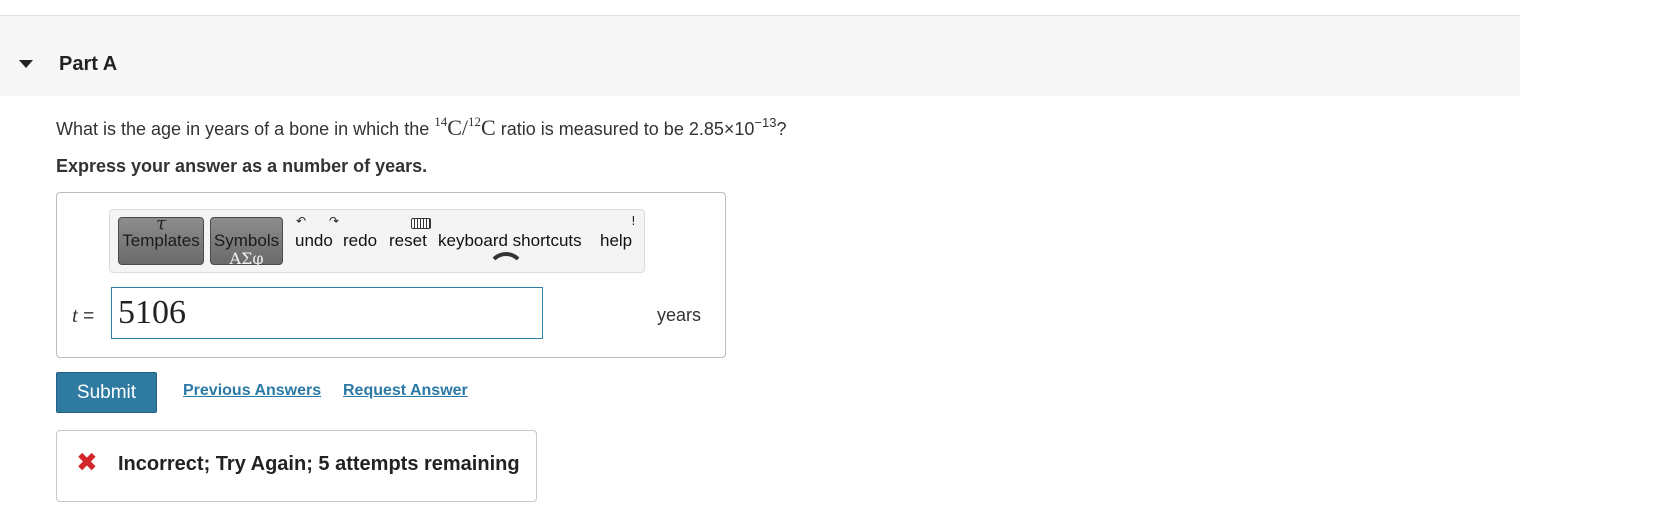  I want to click on isotope-b-mass: 12, so click(475, 121).